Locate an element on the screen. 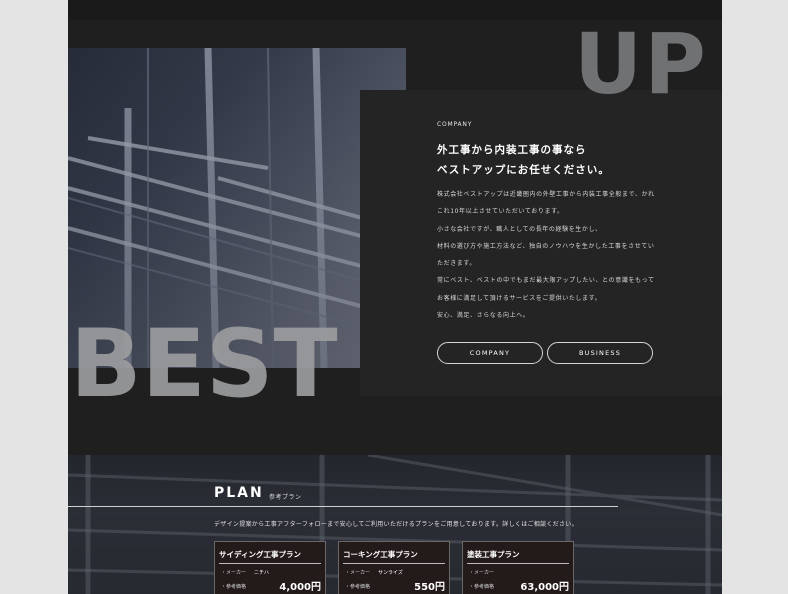 This screenshot has width=788, height=594. plan-card-siding: サイディング工事プラン ・メーカー ニチハ ・参考価格 4,000円 is located at coordinates (270, 567).